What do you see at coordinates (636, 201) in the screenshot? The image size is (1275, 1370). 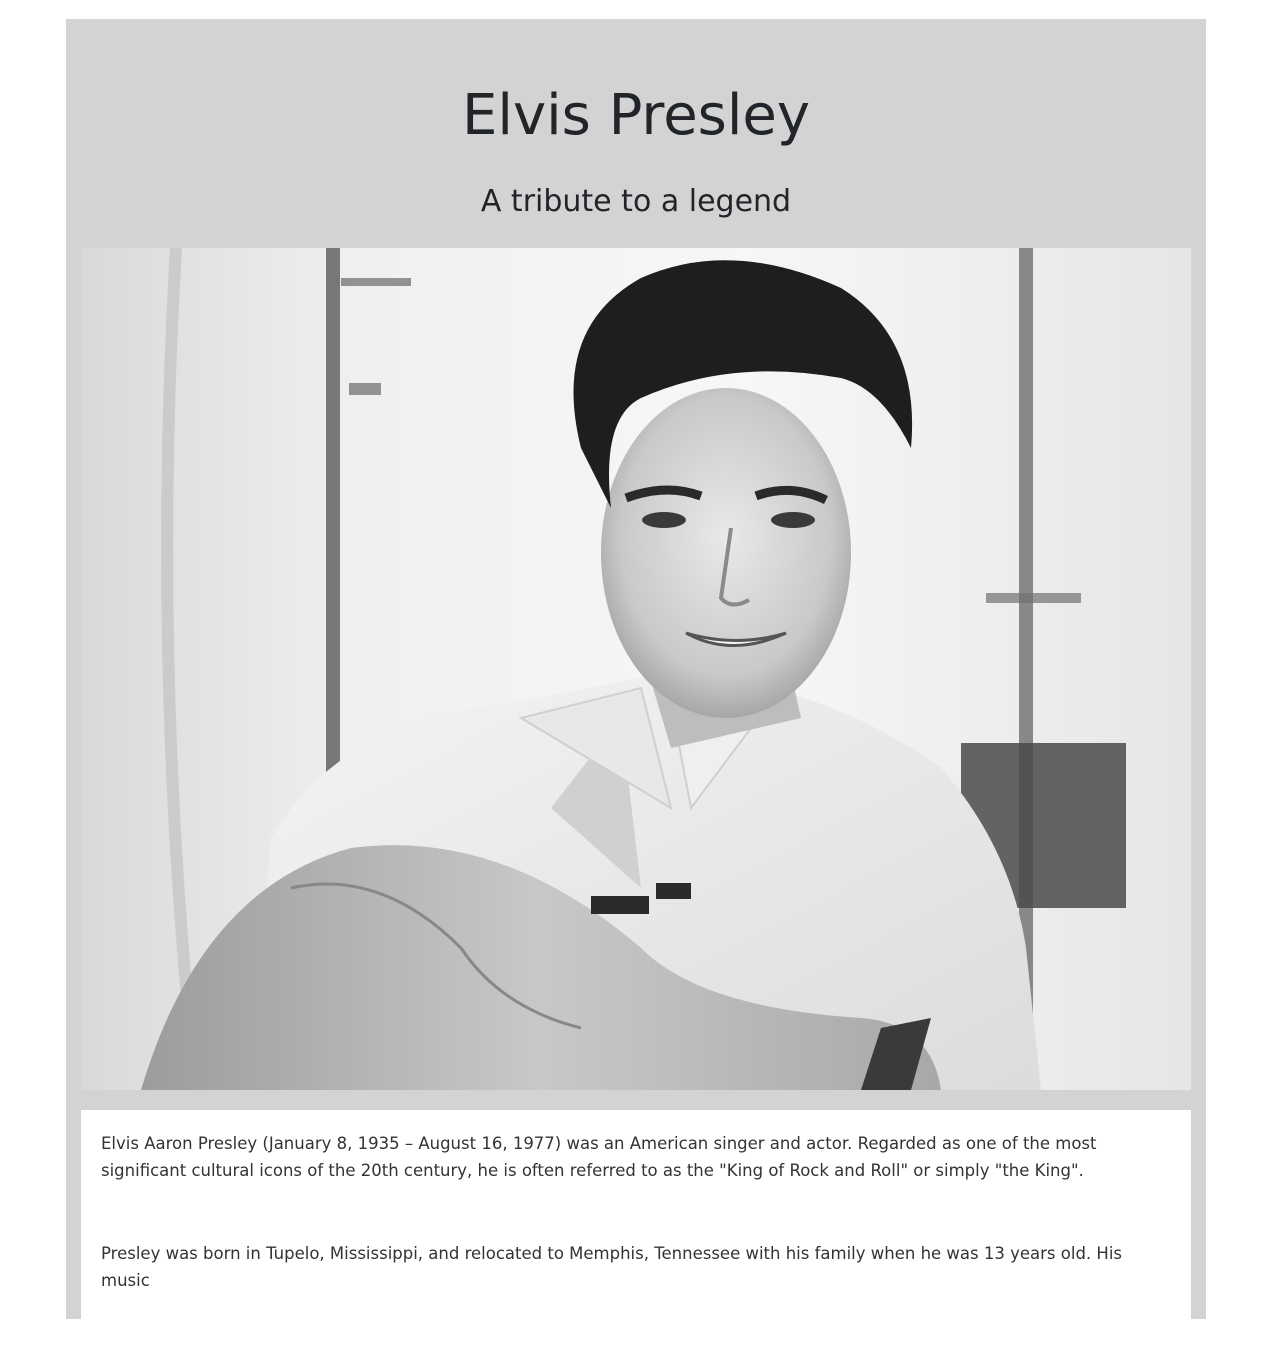 I see `page-subtitle: A tribute to a legend` at bounding box center [636, 201].